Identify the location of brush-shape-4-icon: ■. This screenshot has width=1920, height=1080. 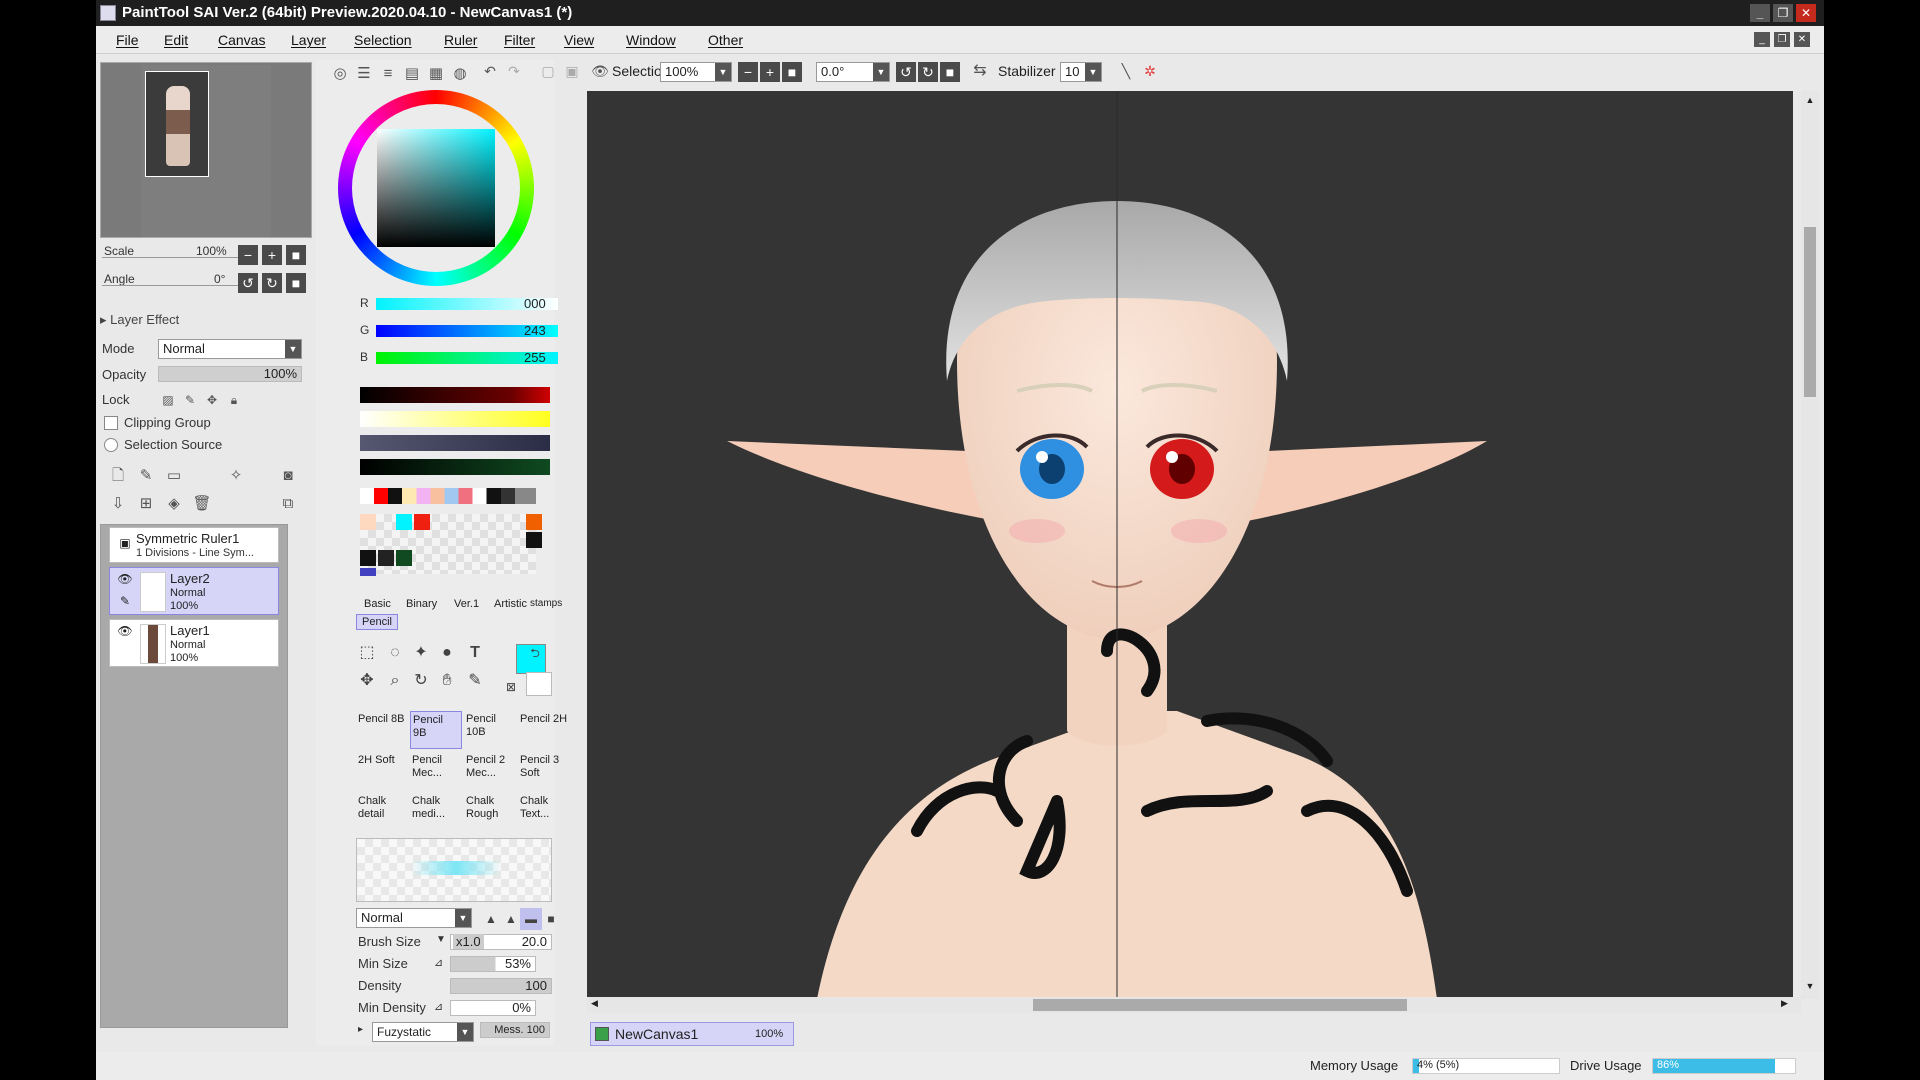
(551, 919).